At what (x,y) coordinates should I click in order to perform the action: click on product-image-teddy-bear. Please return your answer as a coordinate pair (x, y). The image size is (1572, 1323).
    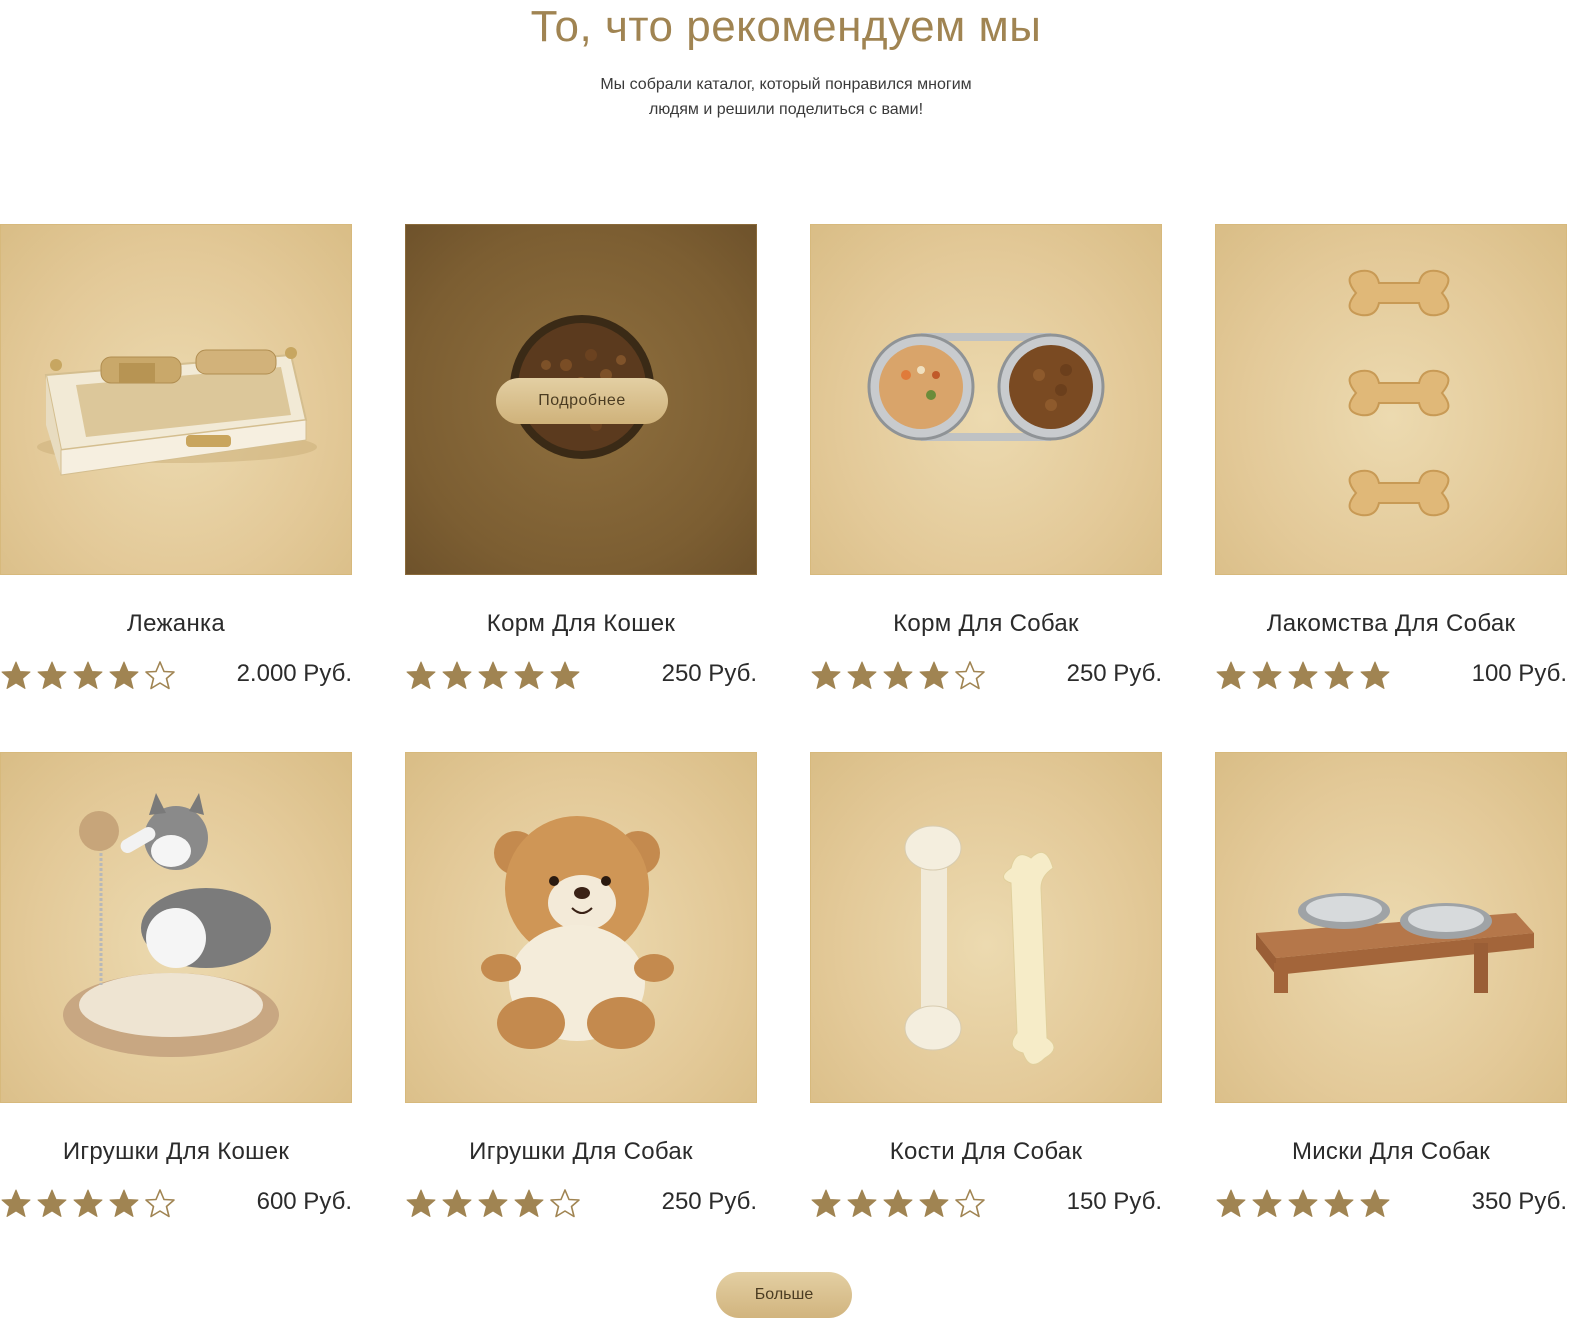
    Looking at the image, I should click on (581, 927).